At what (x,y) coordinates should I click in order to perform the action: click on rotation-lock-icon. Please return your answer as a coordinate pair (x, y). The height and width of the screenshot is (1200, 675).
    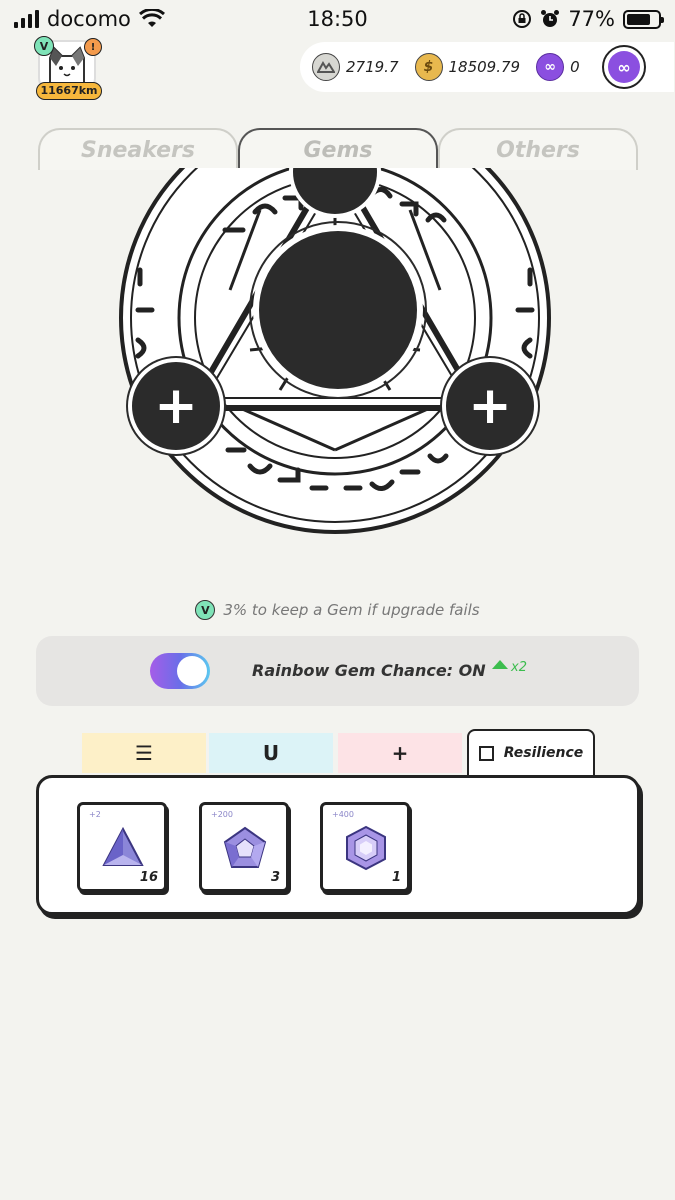
    Looking at the image, I should click on (522, 19).